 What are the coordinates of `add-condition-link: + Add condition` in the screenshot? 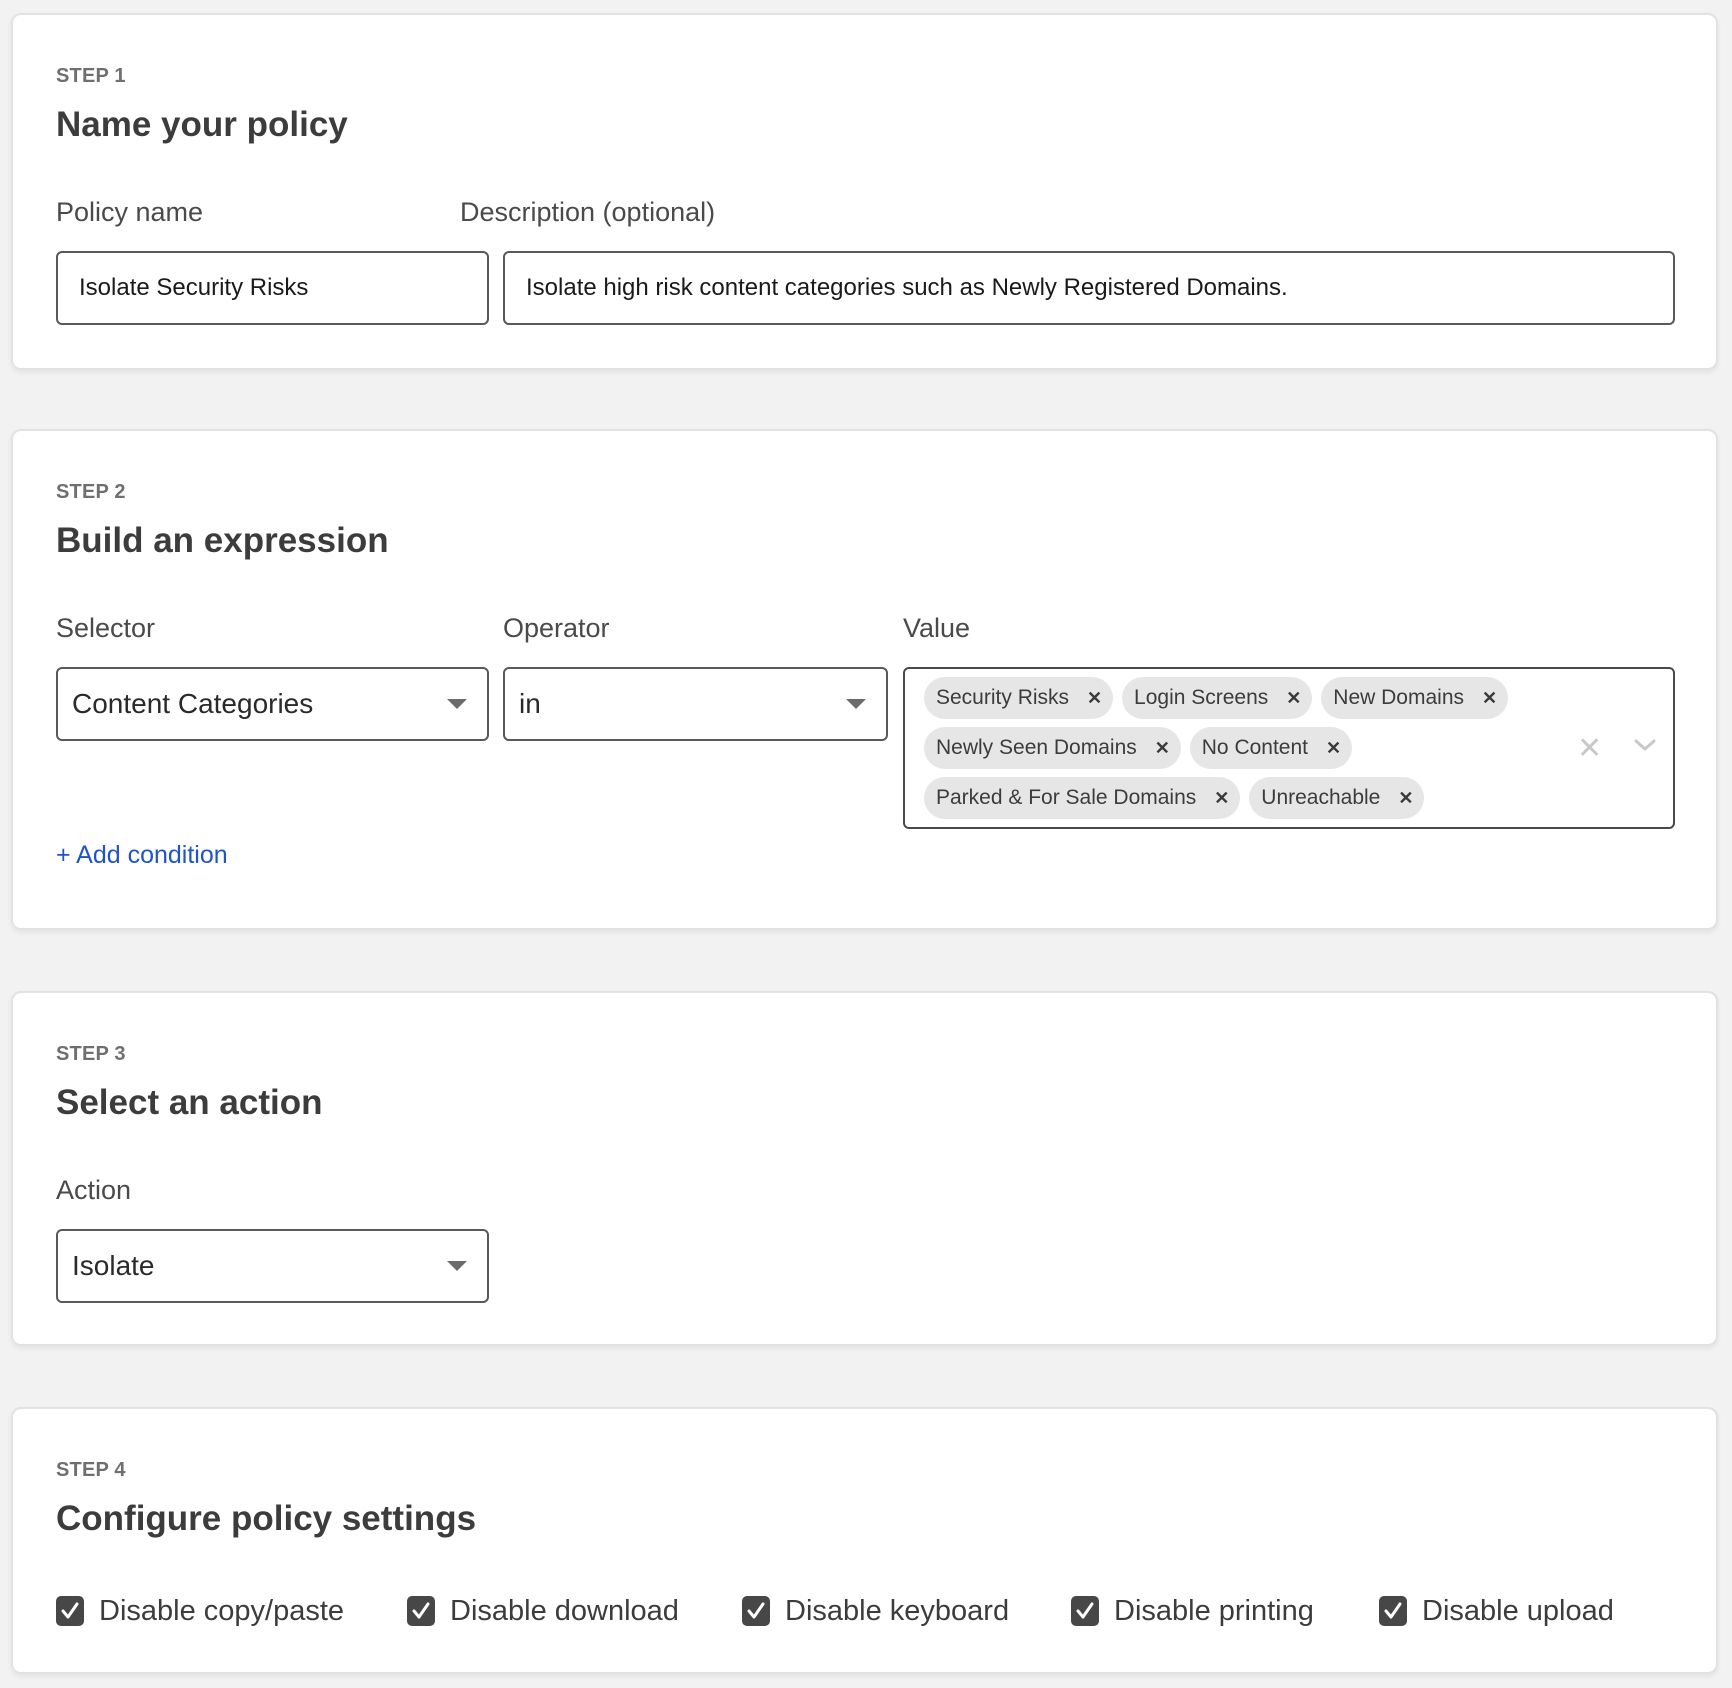 It's located at (142, 855).